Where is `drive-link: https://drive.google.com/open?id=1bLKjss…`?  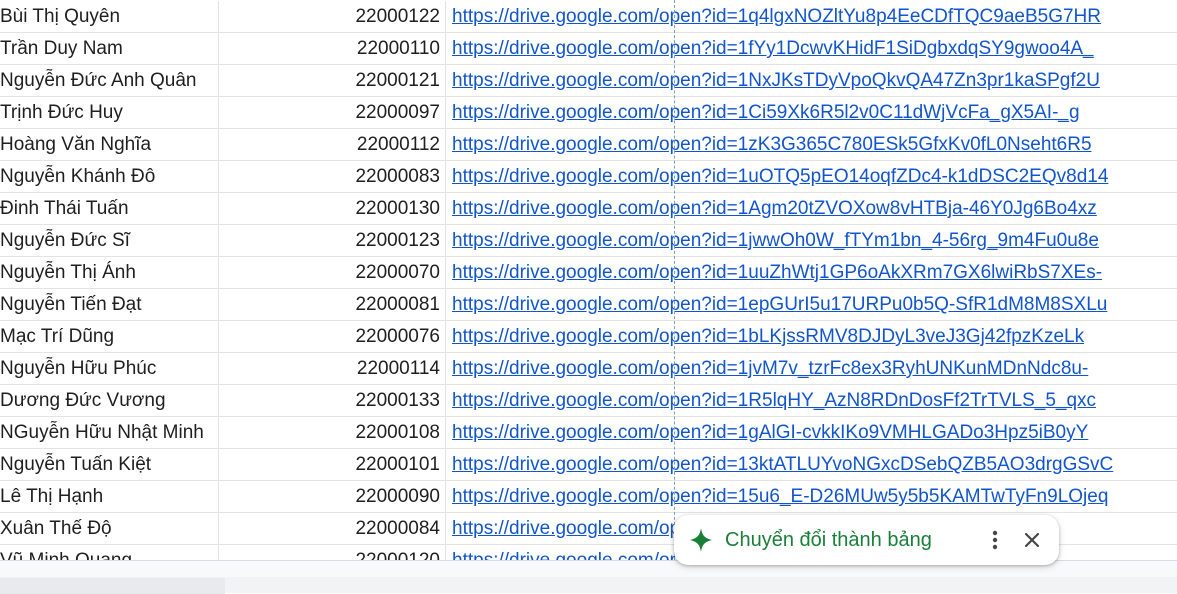 drive-link: https://drive.google.com/open?id=1bLKjss… is located at coordinates (768, 336).